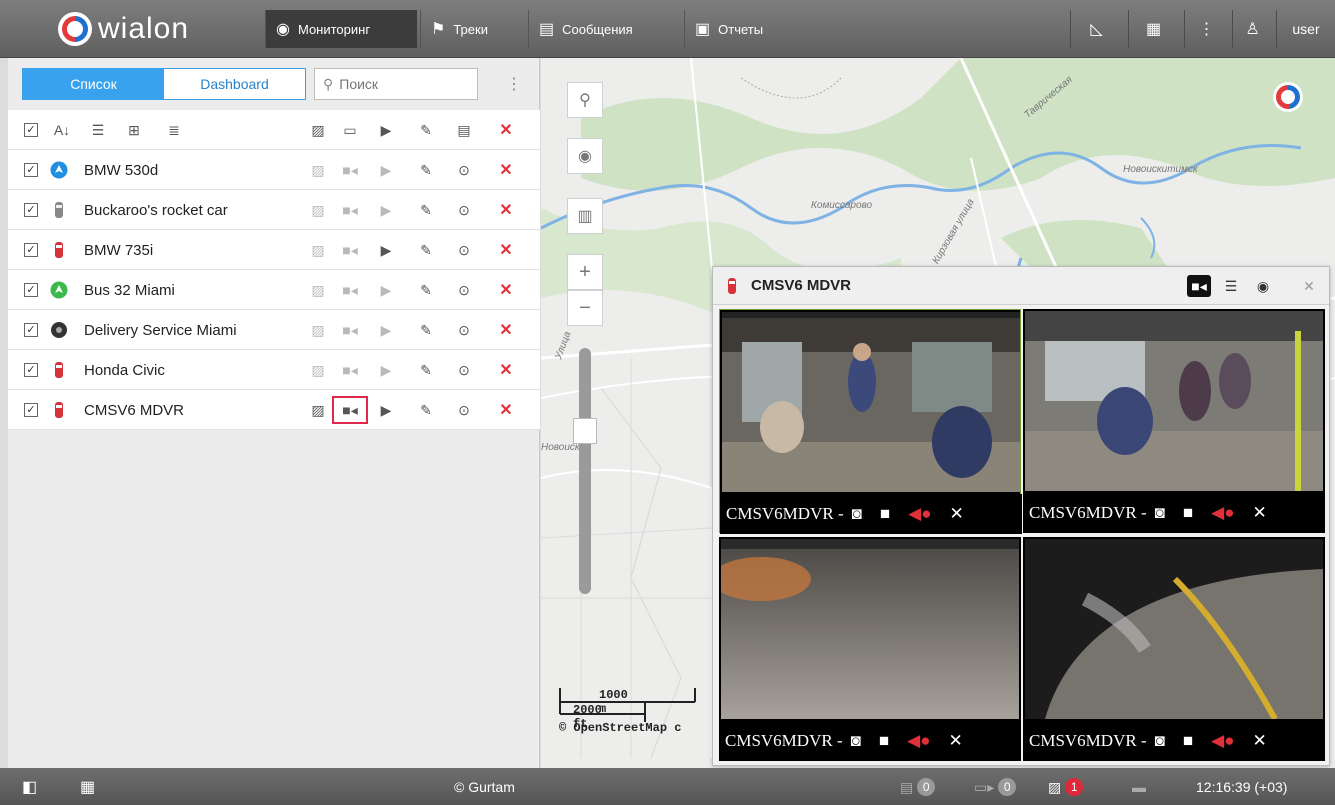 The width and height of the screenshot is (1335, 805). I want to click on unit-row: ✓ Delivery Service Miami ▨ ■◂ ▶ ✎ ⊙ ✕, so click(274, 330).